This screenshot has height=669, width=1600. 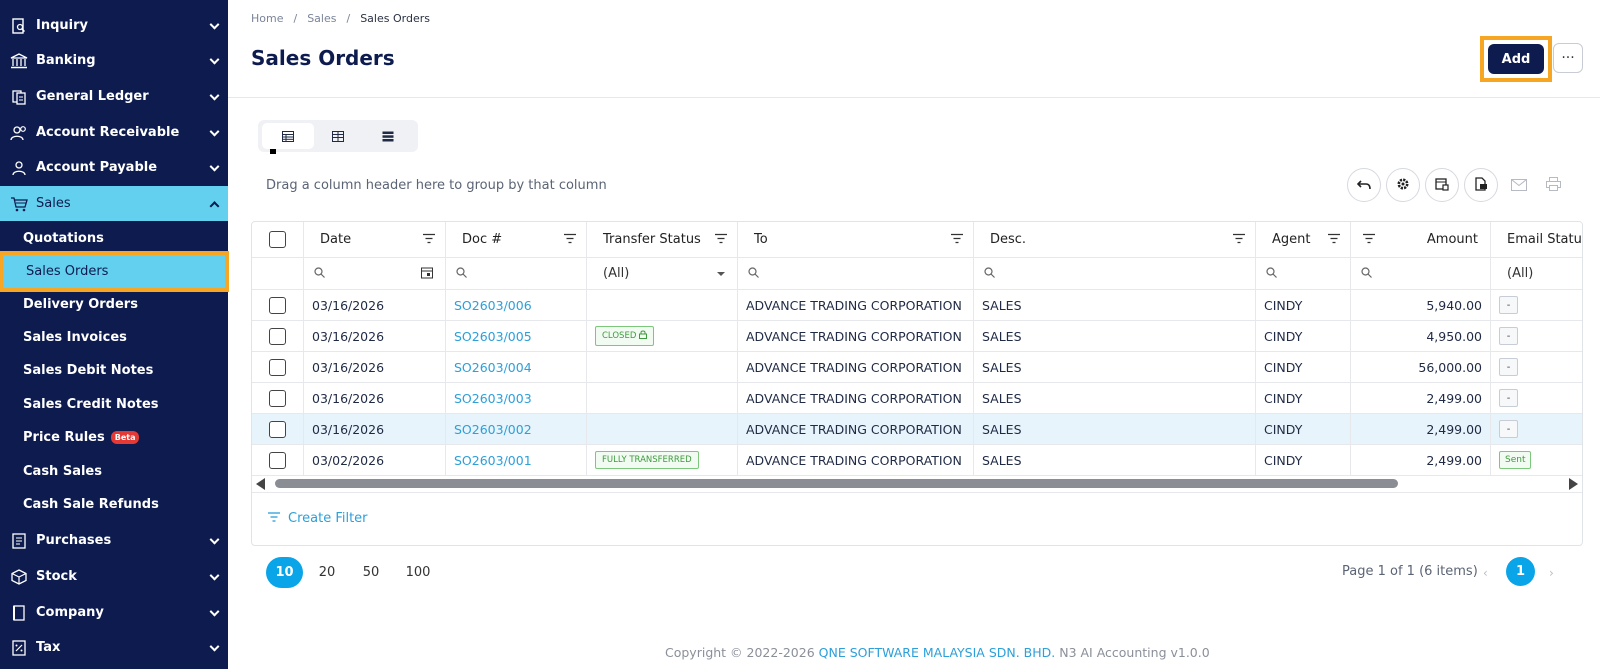 What do you see at coordinates (114, 576) in the screenshot?
I see `sidebar-item-stock: Stock` at bounding box center [114, 576].